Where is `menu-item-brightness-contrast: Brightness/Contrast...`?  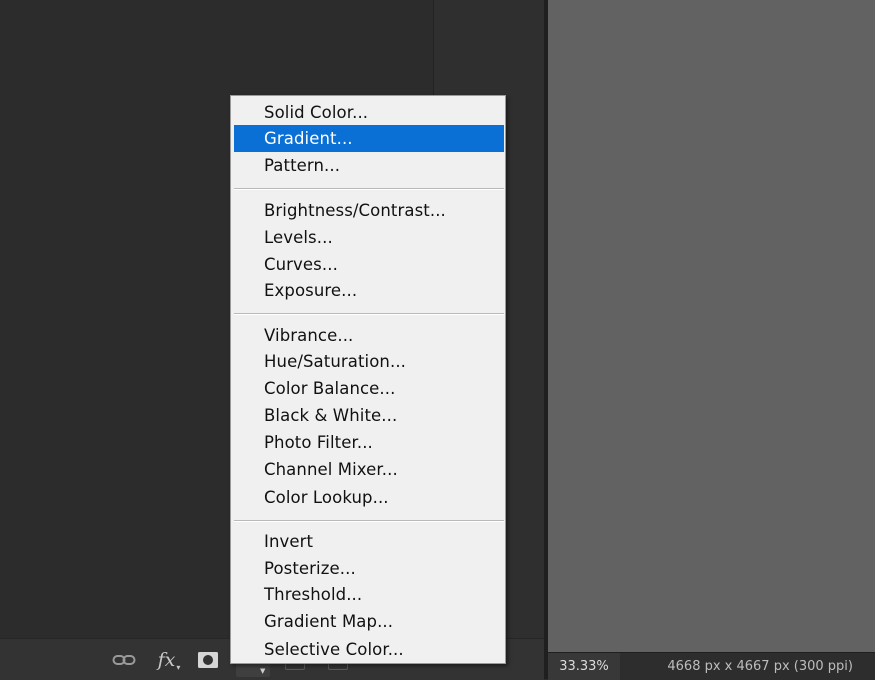 menu-item-brightness-contrast: Brightness/Contrast... is located at coordinates (369, 210).